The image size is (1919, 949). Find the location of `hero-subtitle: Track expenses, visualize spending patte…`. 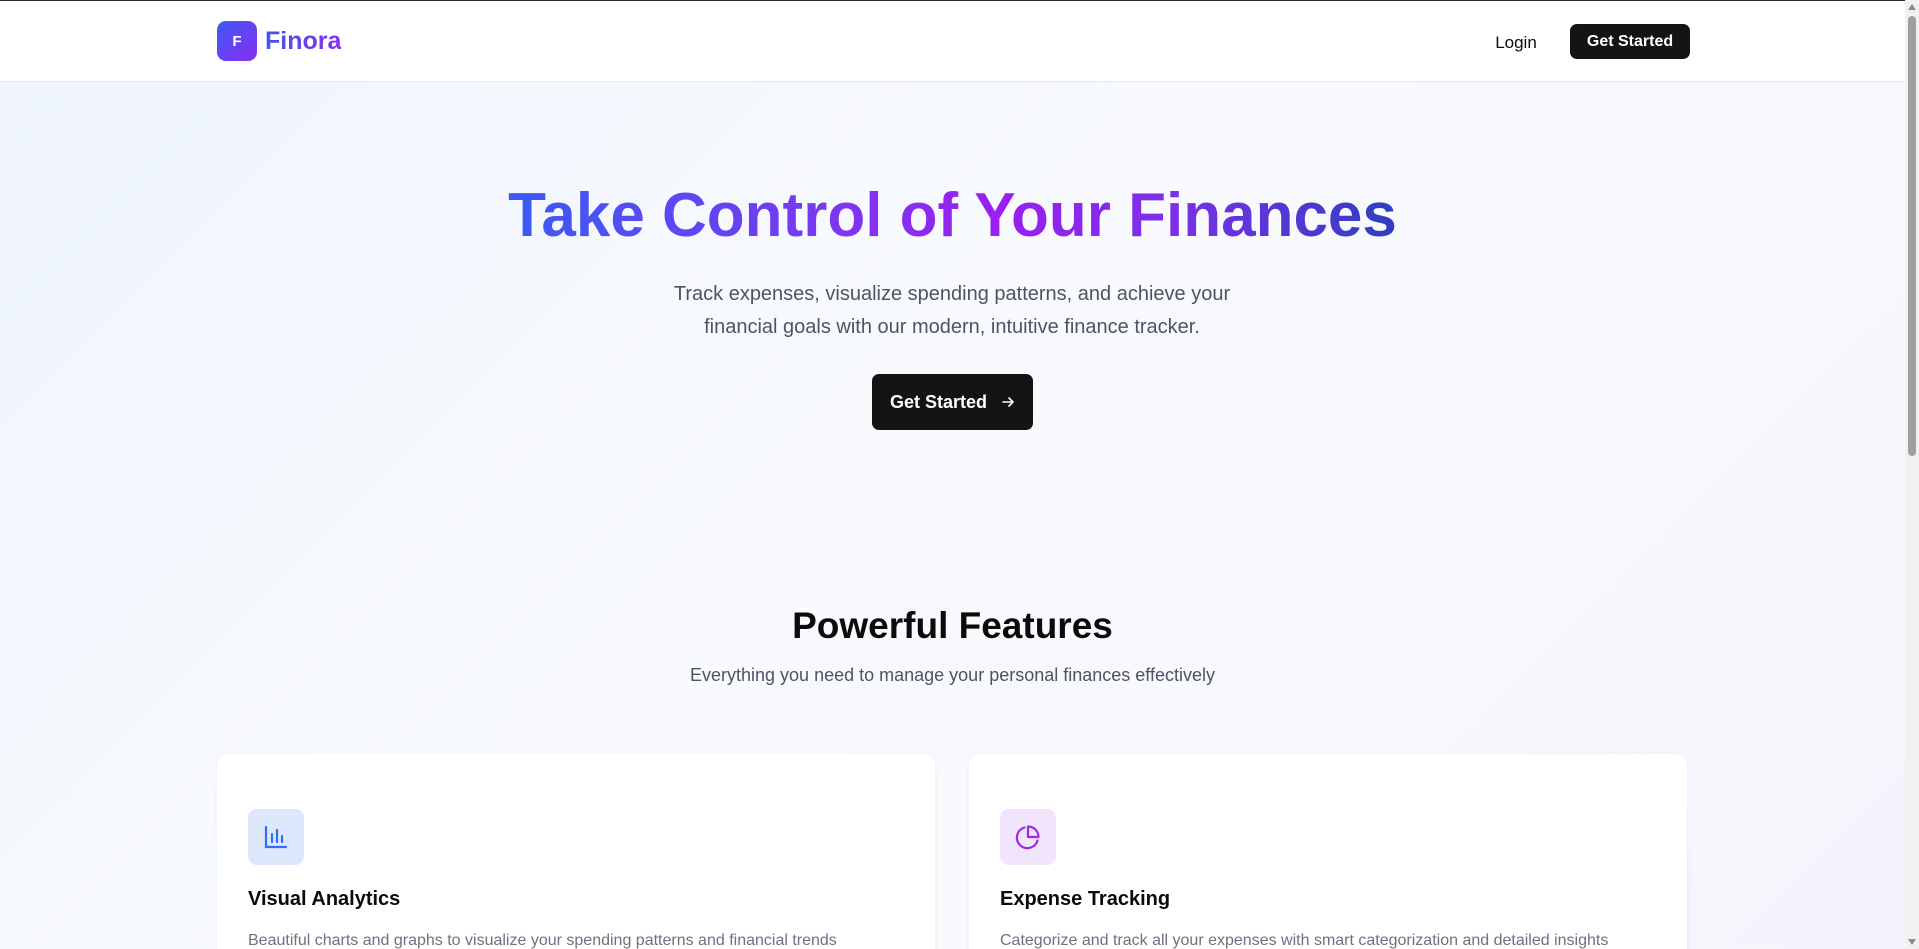

hero-subtitle: Track expenses, visualize spending patte… is located at coordinates (952, 310).